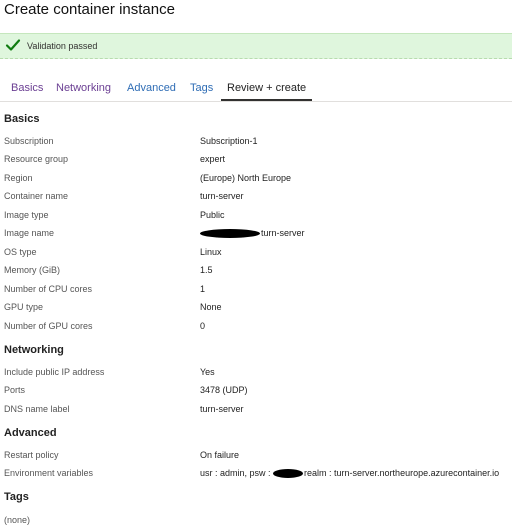 This screenshot has width=512, height=530. I want to click on value-container-name: turn-server, so click(222, 196).